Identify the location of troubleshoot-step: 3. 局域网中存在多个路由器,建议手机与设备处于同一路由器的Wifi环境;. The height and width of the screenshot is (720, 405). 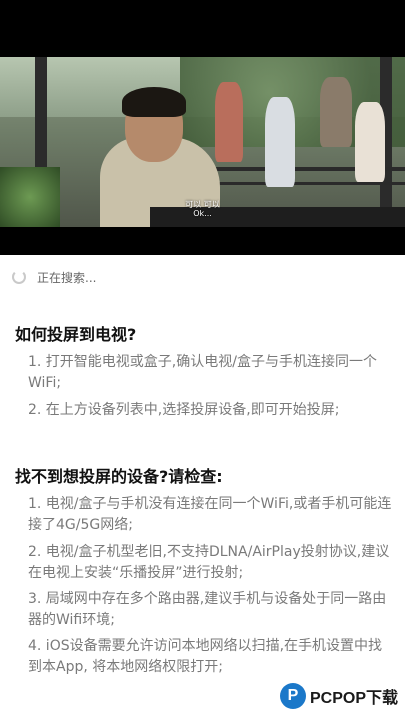
(207, 609).